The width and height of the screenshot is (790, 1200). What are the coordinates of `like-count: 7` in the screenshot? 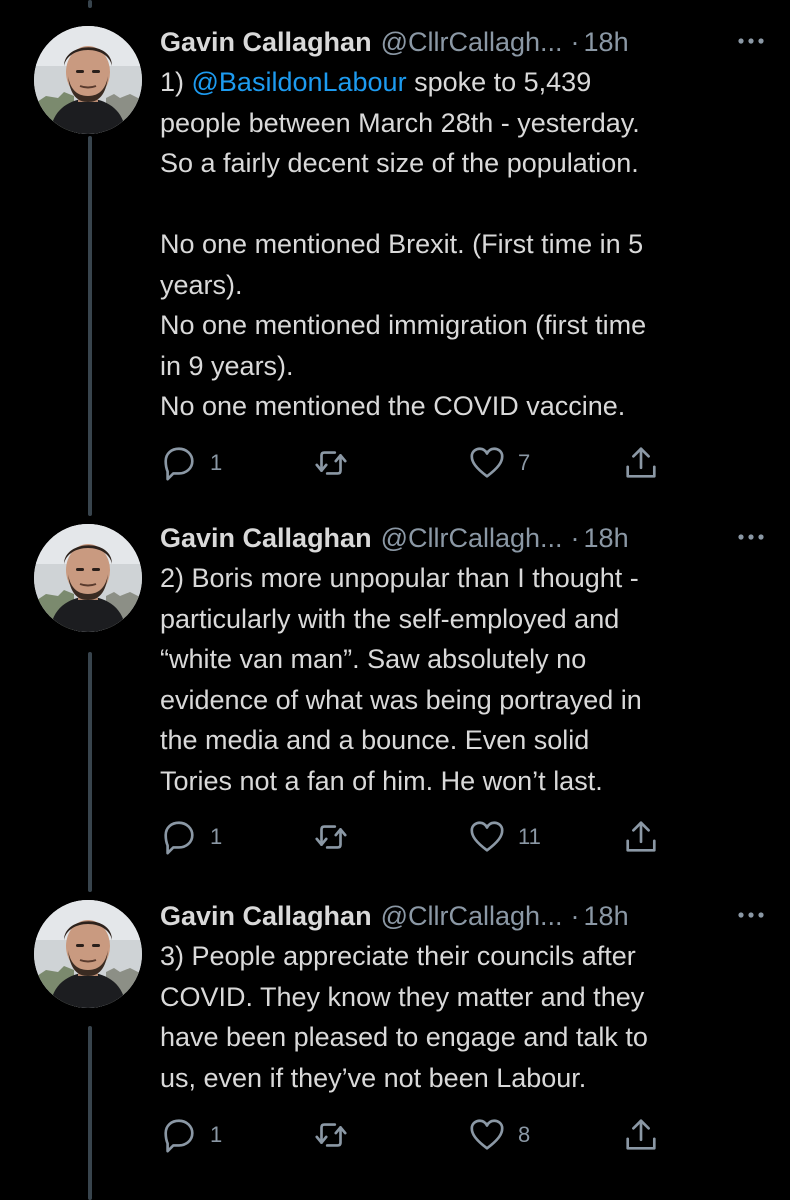 It's located at (524, 462).